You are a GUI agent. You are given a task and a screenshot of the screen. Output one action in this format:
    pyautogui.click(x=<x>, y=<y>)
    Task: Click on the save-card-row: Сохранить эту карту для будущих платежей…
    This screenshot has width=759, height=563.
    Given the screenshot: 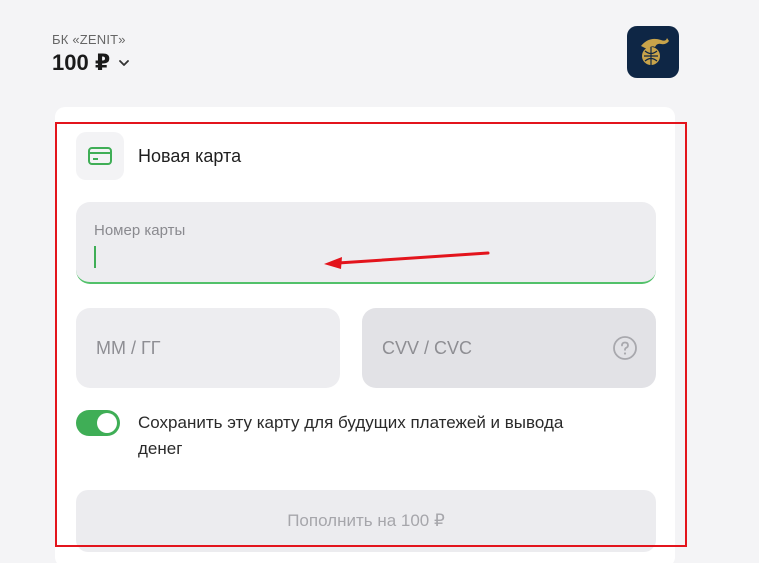 What is the action you would take?
    pyautogui.click(x=337, y=436)
    